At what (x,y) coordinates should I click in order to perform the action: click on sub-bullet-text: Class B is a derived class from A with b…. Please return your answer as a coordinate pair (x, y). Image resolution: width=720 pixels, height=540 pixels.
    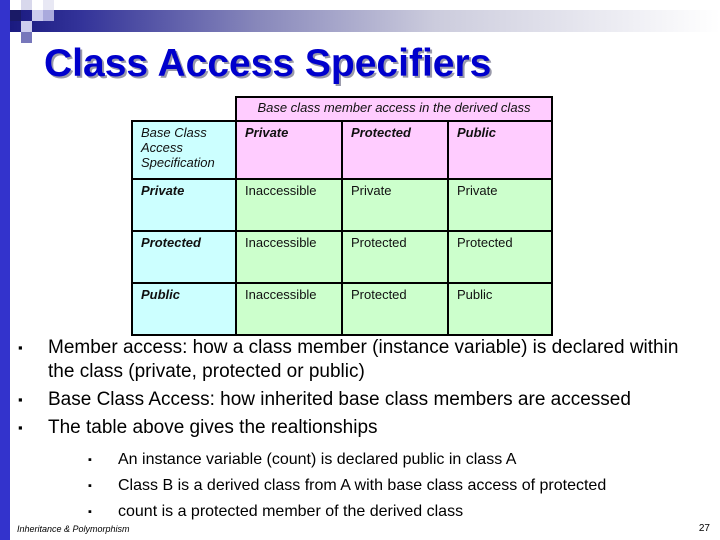
    Looking at the image, I should click on (362, 485).